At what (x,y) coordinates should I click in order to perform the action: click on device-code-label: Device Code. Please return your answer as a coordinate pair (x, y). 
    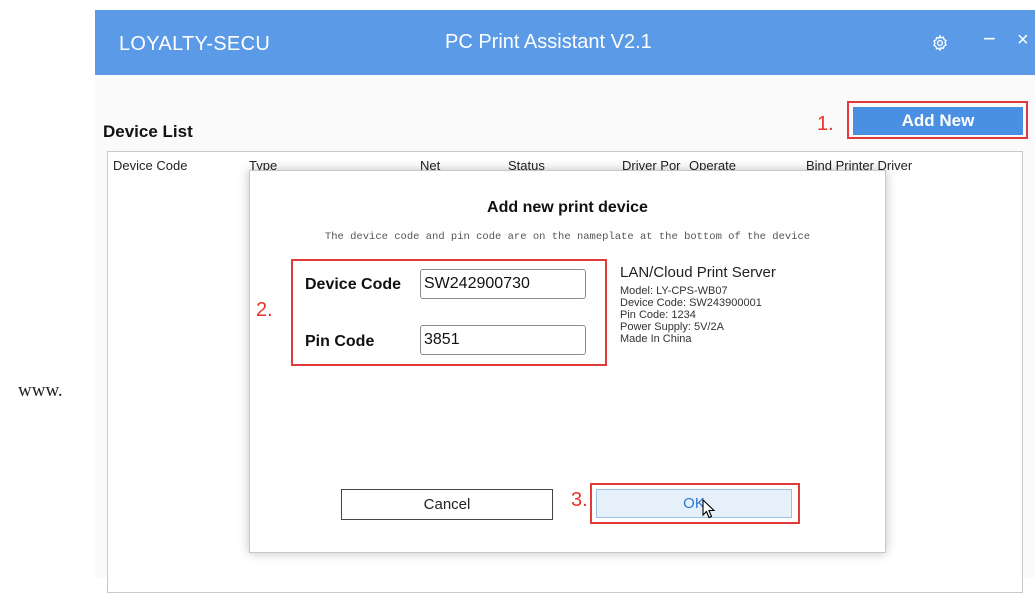
    Looking at the image, I should click on (353, 284).